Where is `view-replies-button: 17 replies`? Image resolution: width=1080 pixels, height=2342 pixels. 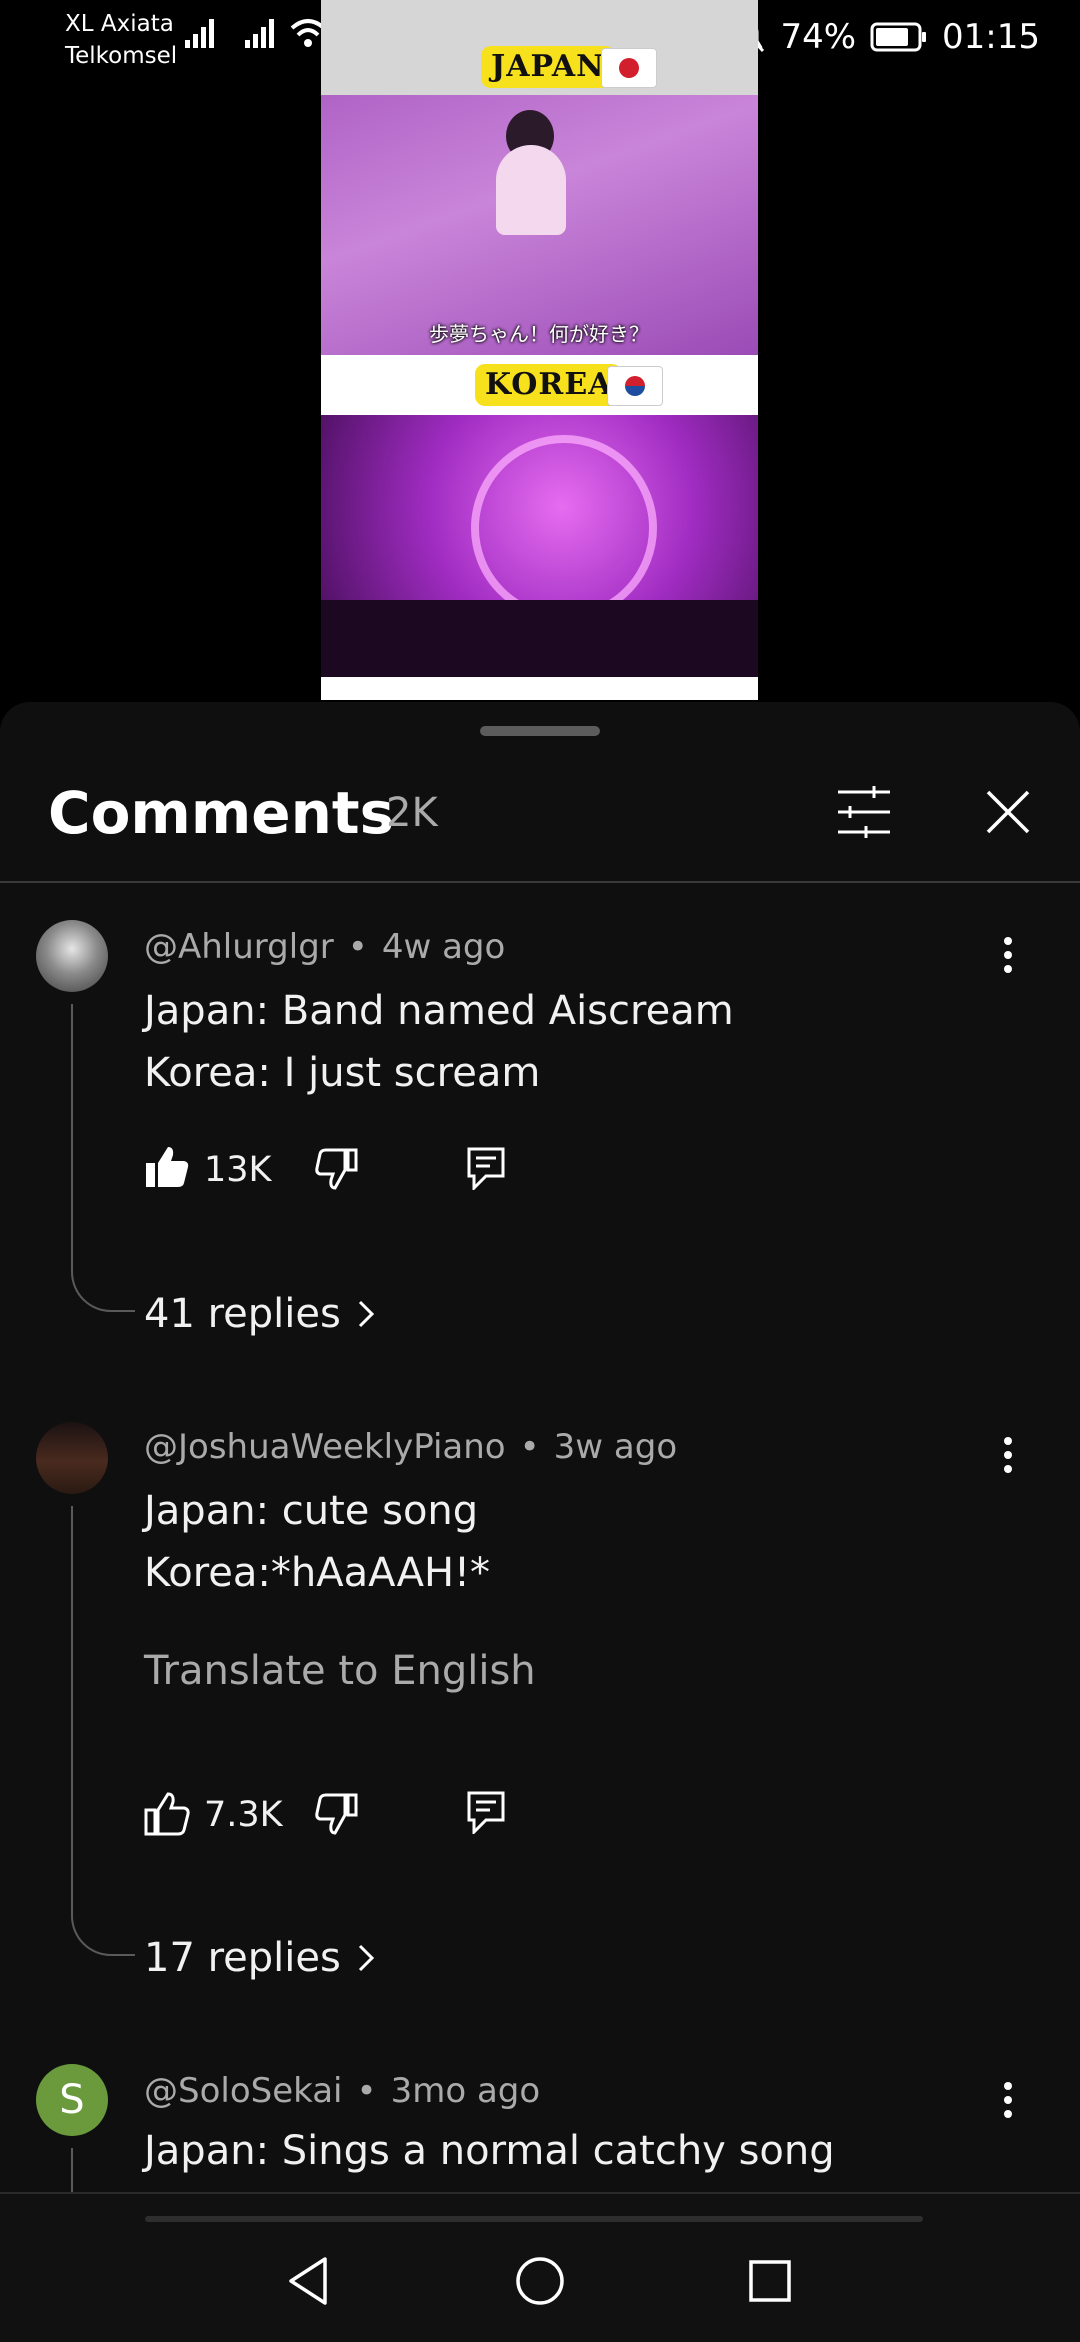 view-replies-button: 17 replies is located at coordinates (259, 1958).